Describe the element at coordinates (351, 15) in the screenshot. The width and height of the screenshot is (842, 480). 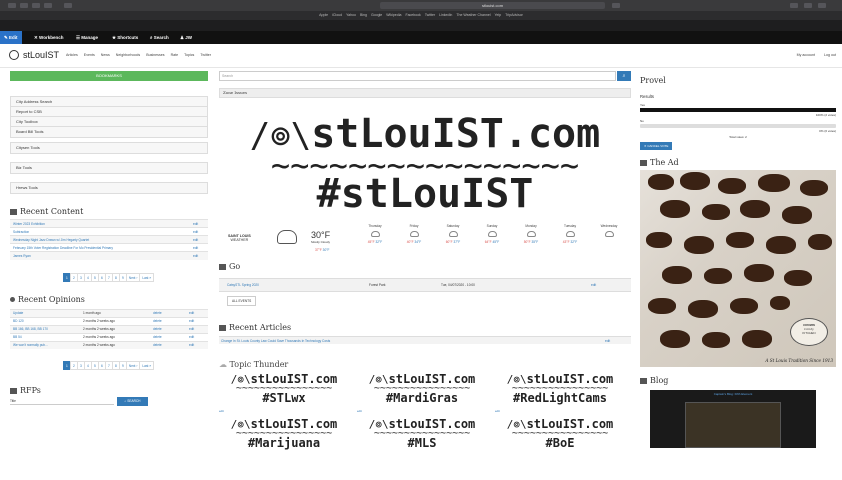
I see `favorite-link: Yahoo` at that location.